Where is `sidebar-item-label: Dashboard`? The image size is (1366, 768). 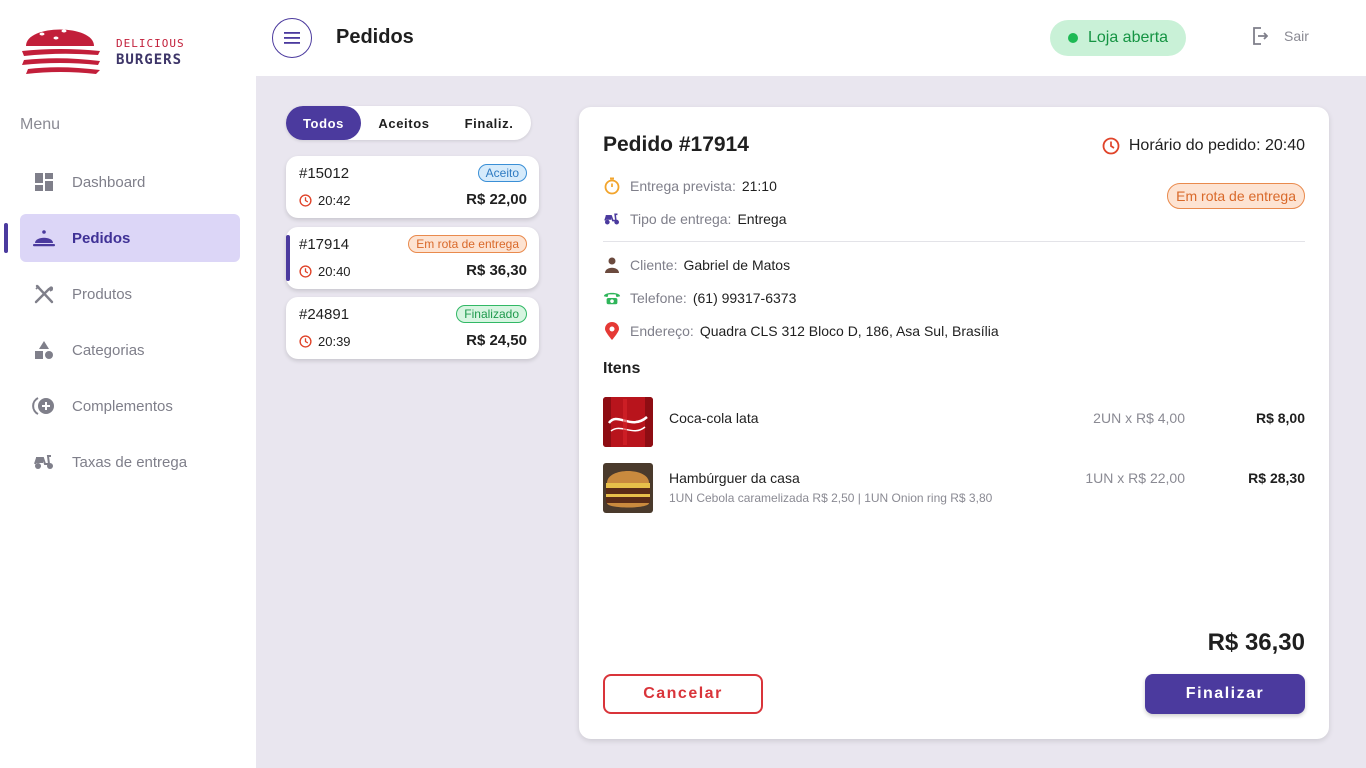 sidebar-item-label: Dashboard is located at coordinates (109, 182).